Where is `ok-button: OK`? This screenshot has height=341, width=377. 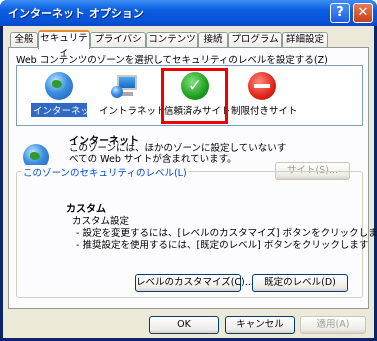
ok-button: OK is located at coordinates (184, 325).